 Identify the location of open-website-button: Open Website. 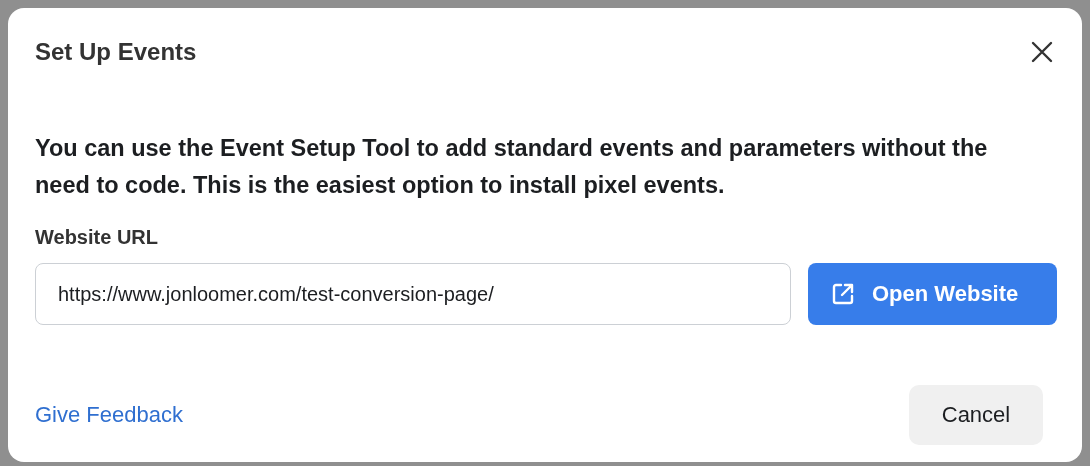
(932, 294).